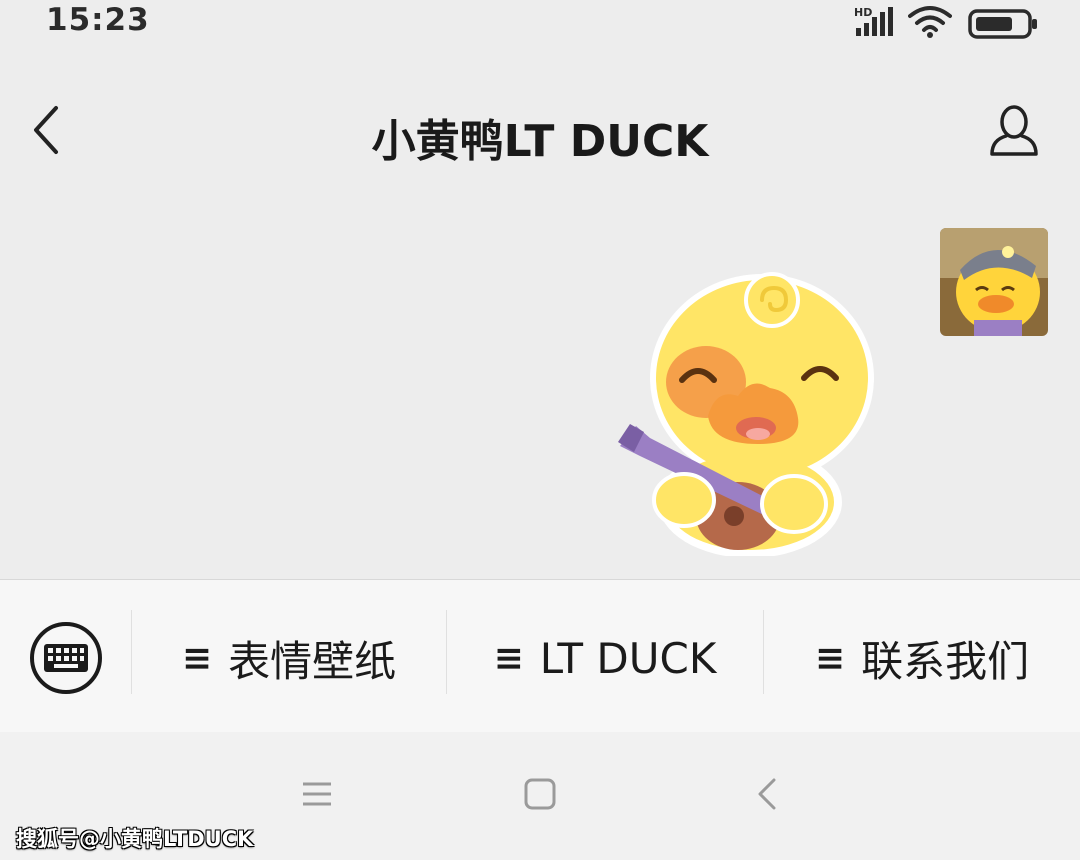 The image size is (1080, 860). I want to click on page-title: 小黄鸭LT DUCK, so click(540, 141).